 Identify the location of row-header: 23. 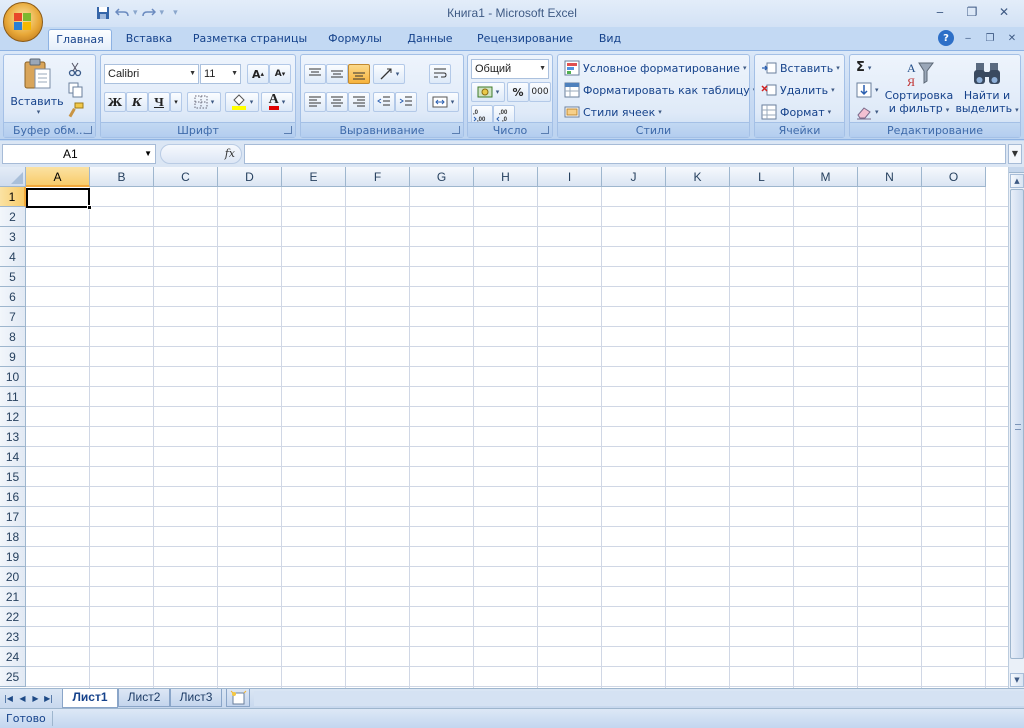
(13, 637).